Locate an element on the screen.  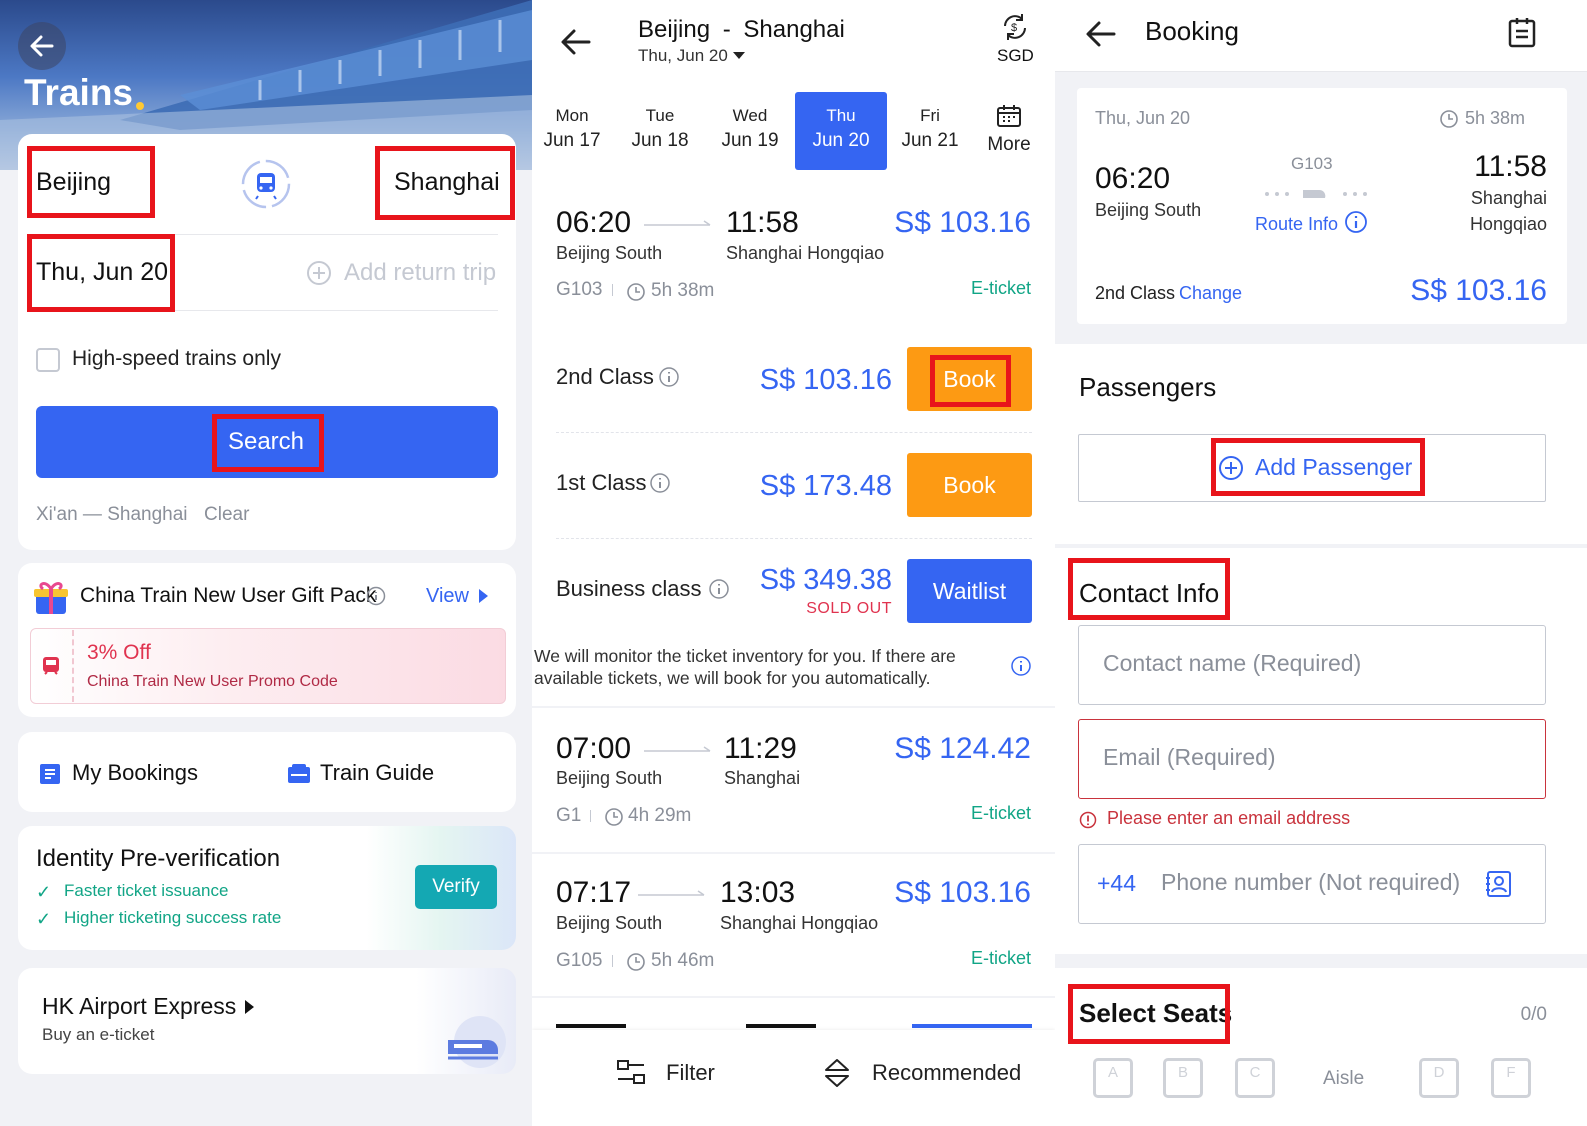
trip-from: Beijing South is located at coordinates (1148, 210).